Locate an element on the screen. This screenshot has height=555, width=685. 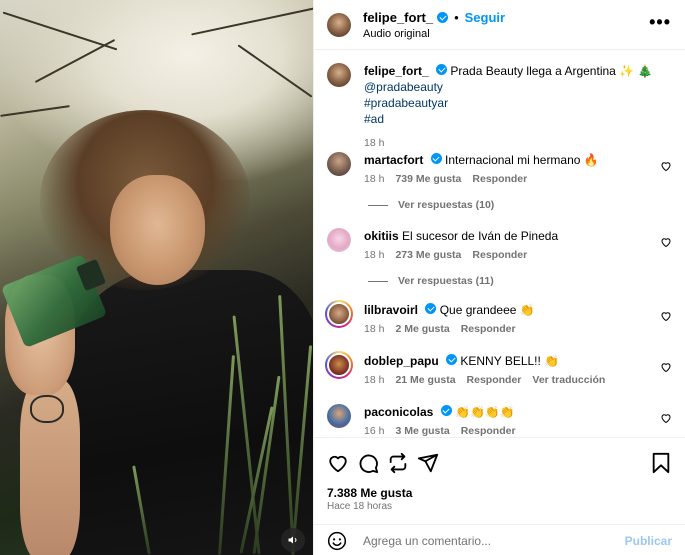
comment-emoji: 🔥 is located at coordinates (591, 160).